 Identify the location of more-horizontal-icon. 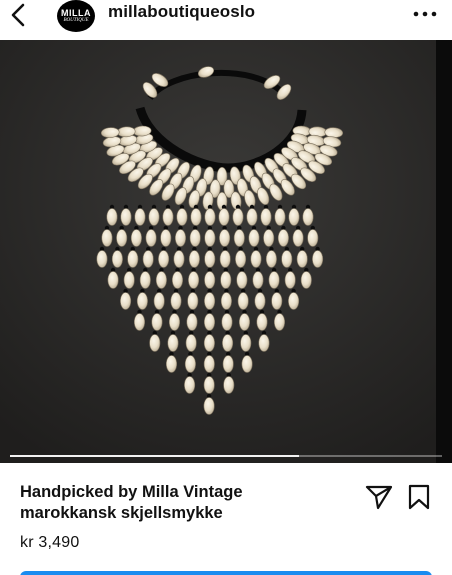
(425, 14).